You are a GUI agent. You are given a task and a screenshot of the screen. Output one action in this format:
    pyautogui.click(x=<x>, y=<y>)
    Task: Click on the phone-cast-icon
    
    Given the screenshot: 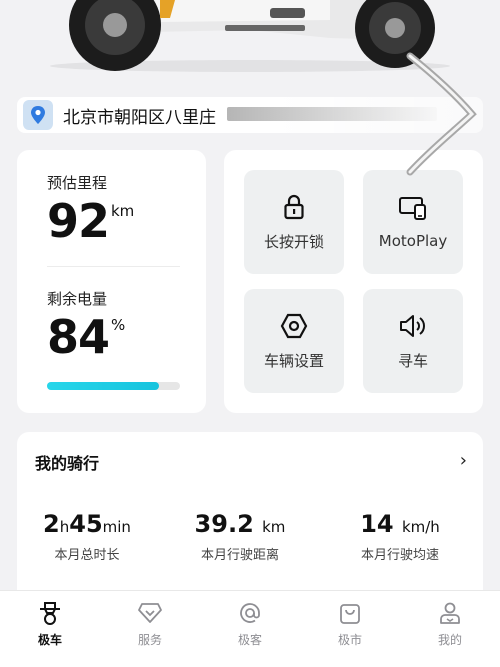 What is the action you would take?
    pyautogui.click(x=413, y=208)
    